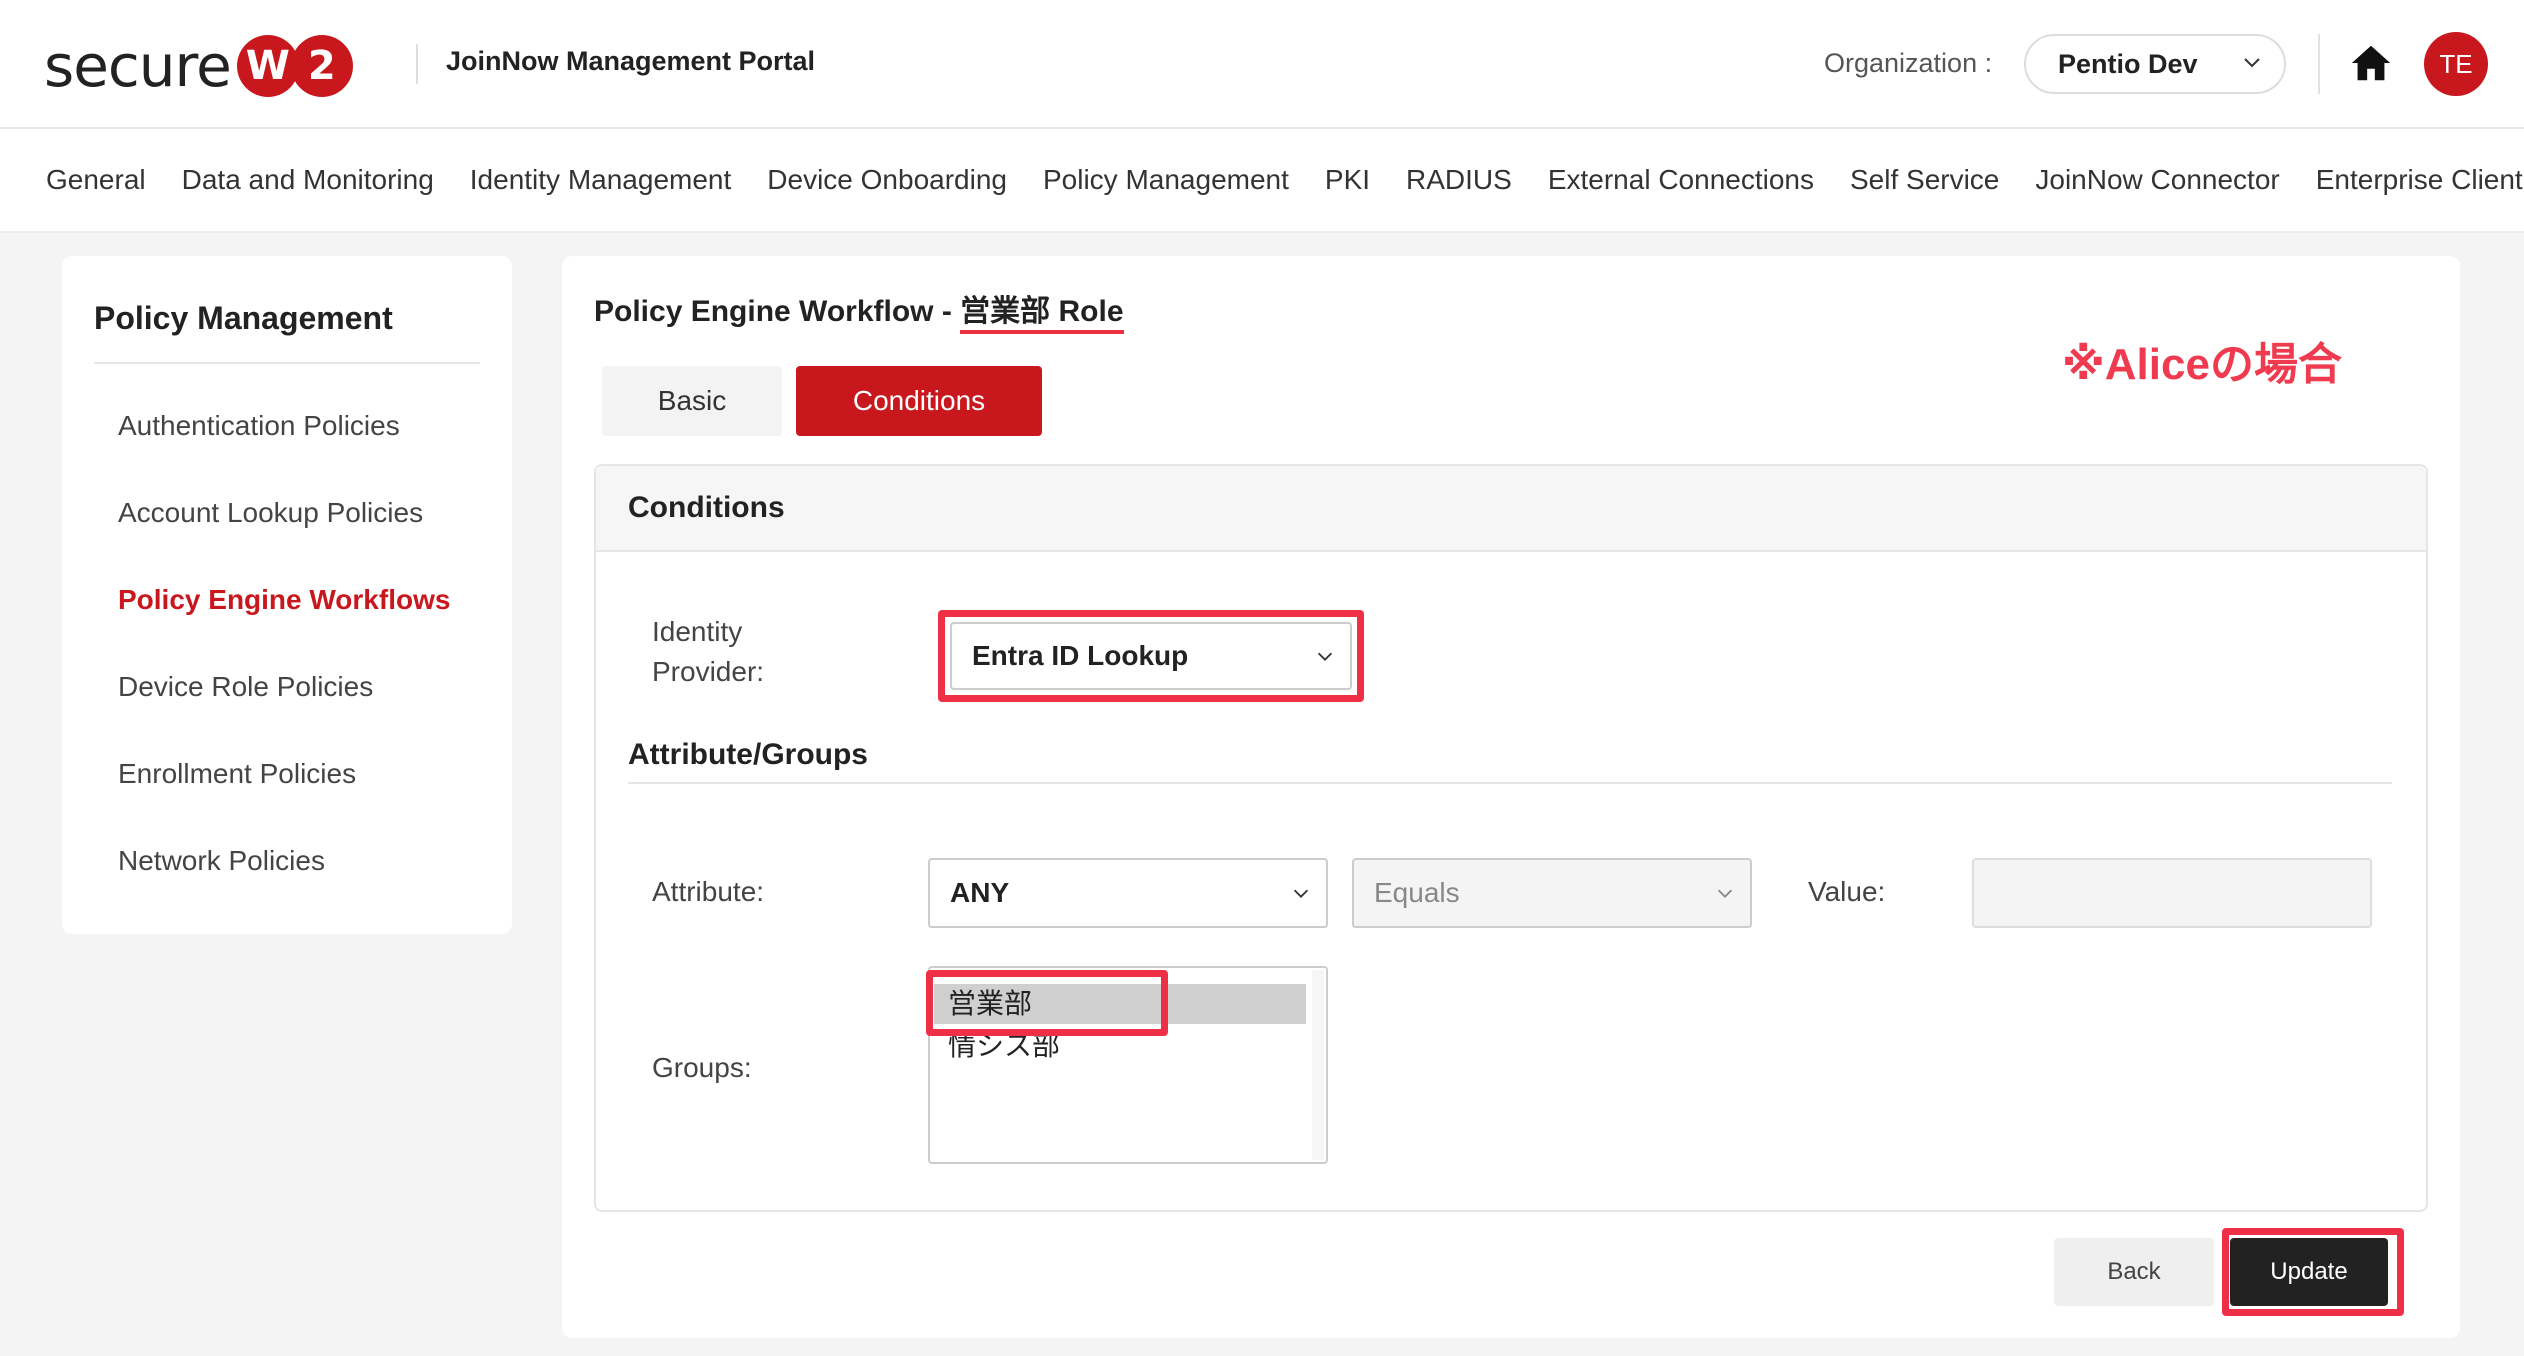  What do you see at coordinates (1924, 180) in the screenshot?
I see `nav-item-self-service: Self Service` at bounding box center [1924, 180].